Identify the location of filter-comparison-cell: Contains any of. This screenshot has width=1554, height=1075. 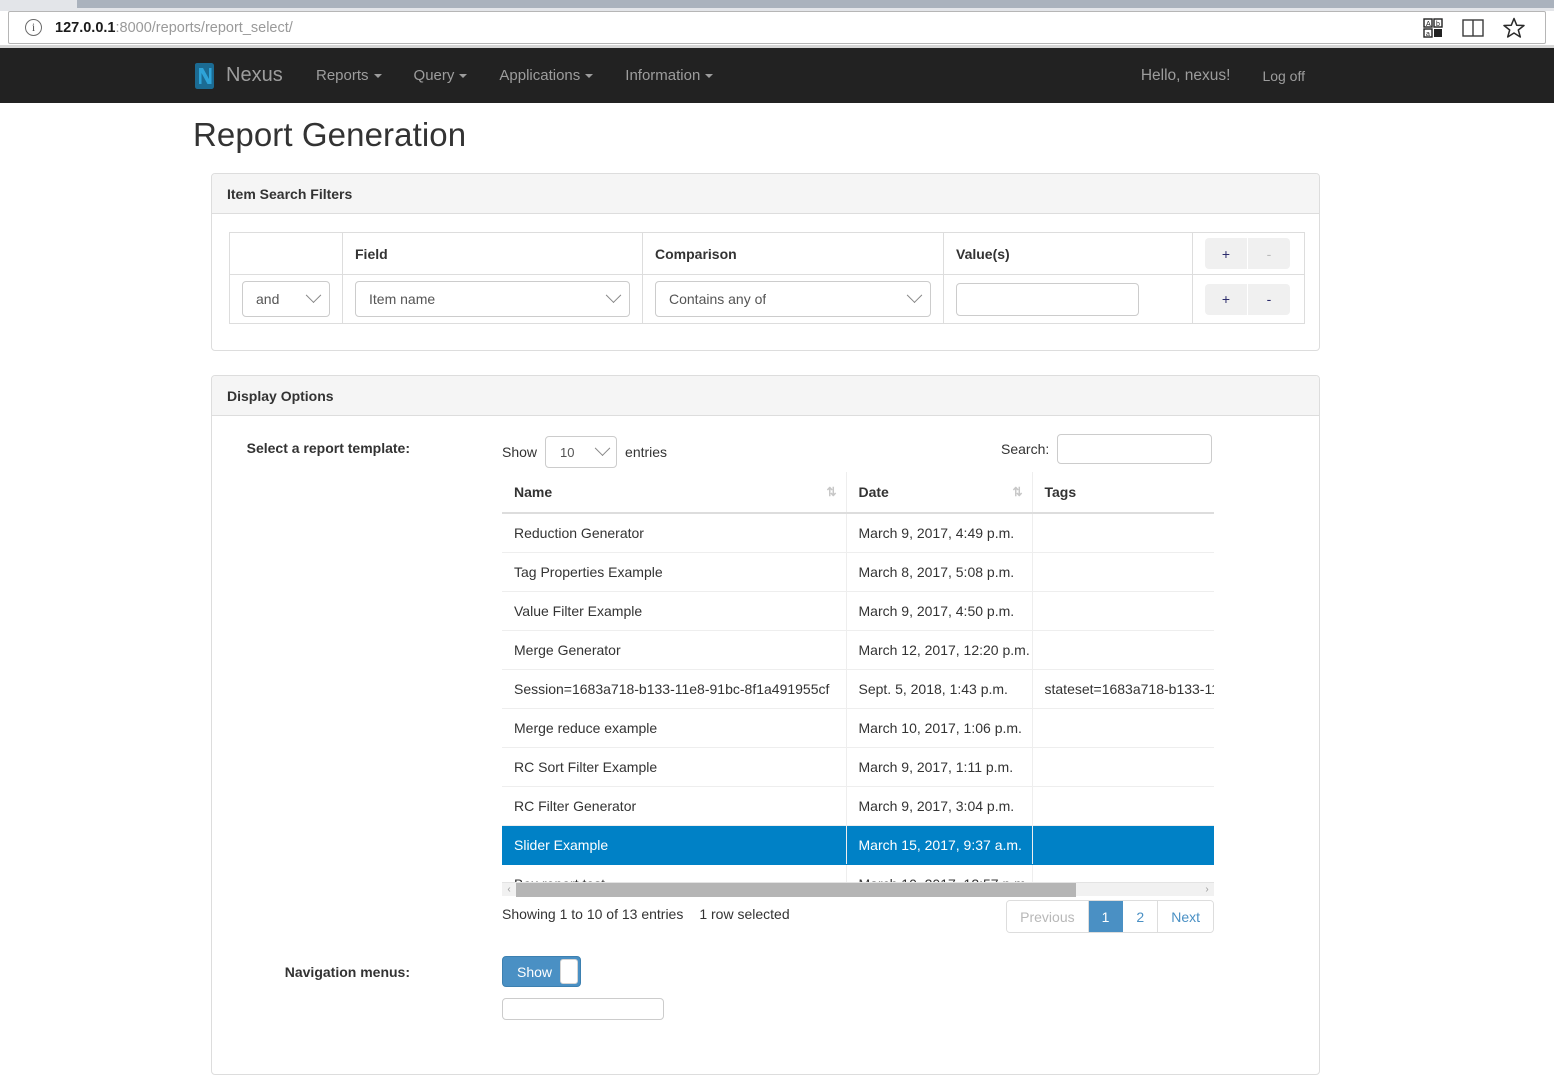
(793, 299).